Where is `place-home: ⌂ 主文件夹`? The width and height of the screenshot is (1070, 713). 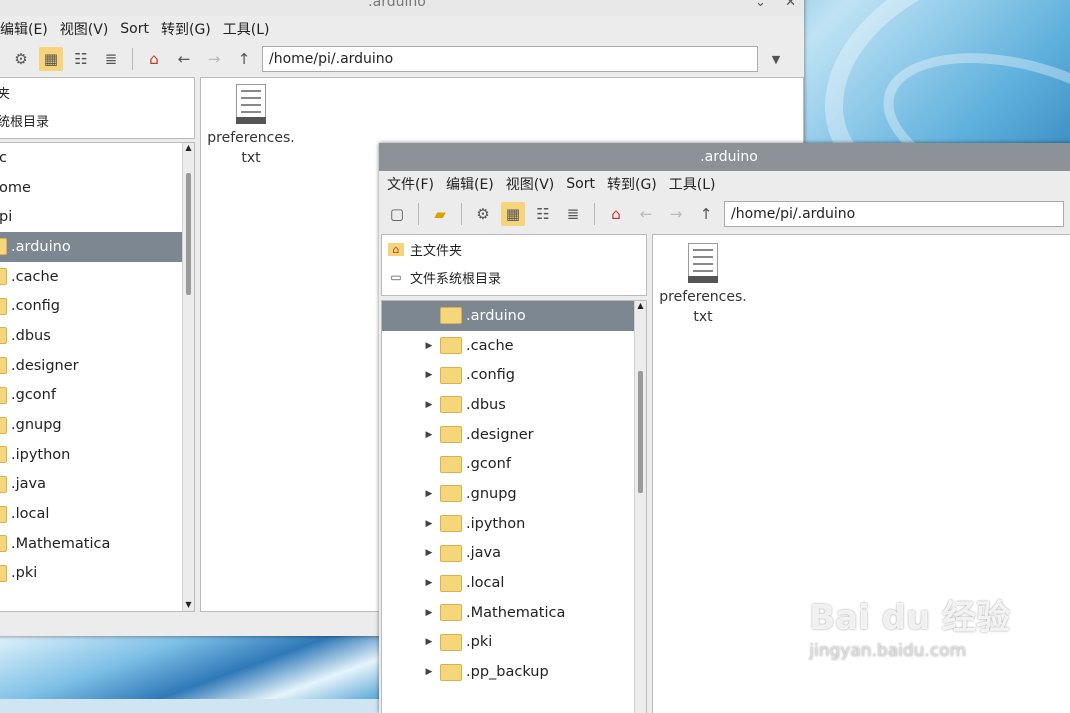
place-home: ⌂ 主文件夹 is located at coordinates (514, 249).